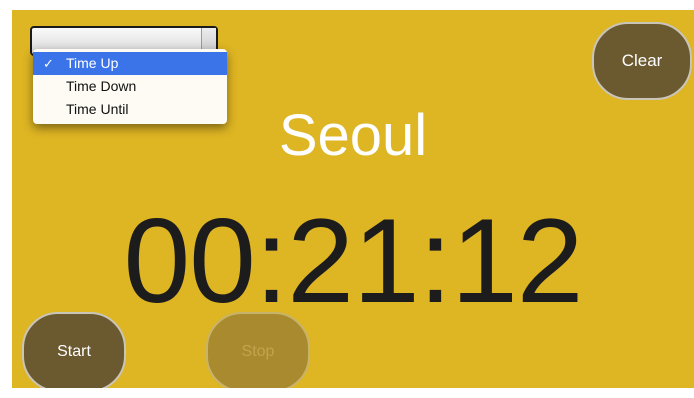 The width and height of the screenshot is (694, 398). Describe the element at coordinates (97, 109) in the screenshot. I see `menu-item-label: Time Until` at that location.